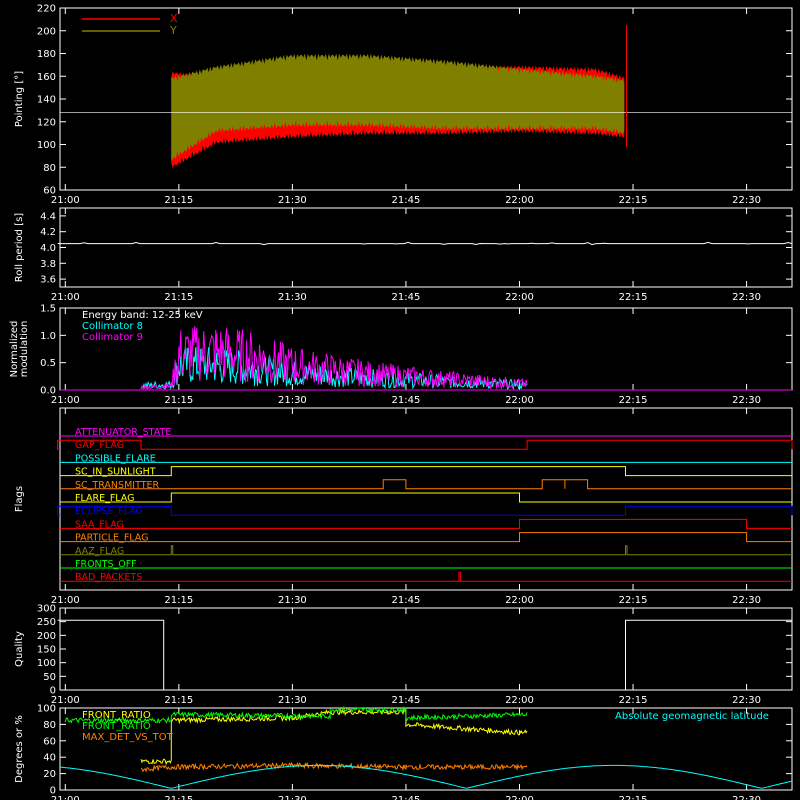  What do you see at coordinates (19, 649) in the screenshot?
I see `y-axis-label: Quality` at bounding box center [19, 649].